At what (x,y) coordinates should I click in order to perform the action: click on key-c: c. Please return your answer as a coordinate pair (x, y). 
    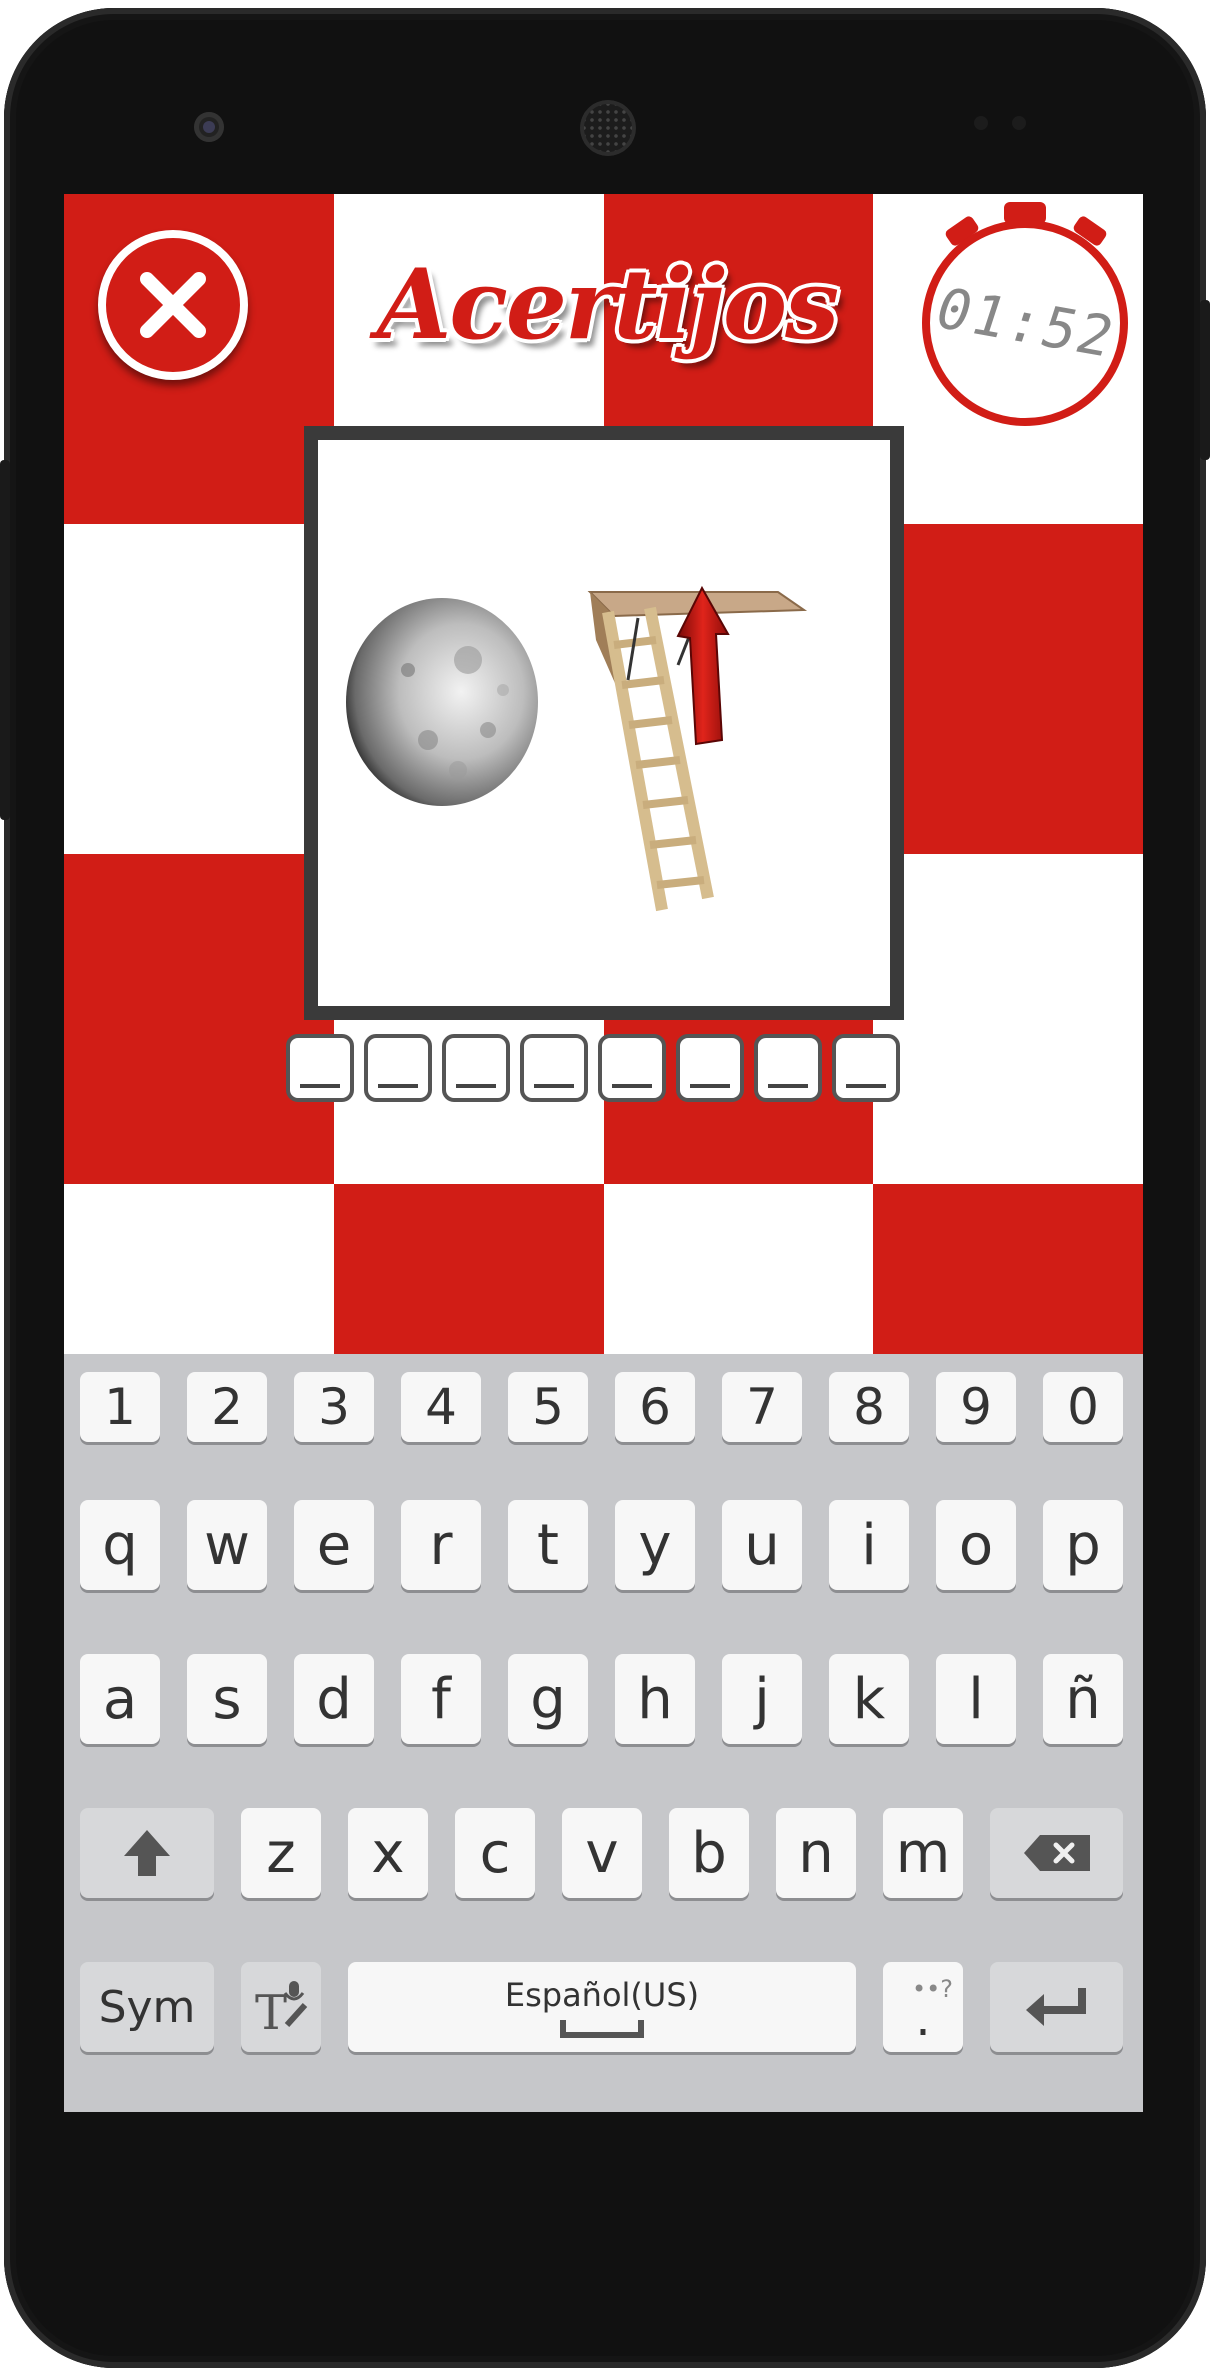
    Looking at the image, I should click on (495, 1853).